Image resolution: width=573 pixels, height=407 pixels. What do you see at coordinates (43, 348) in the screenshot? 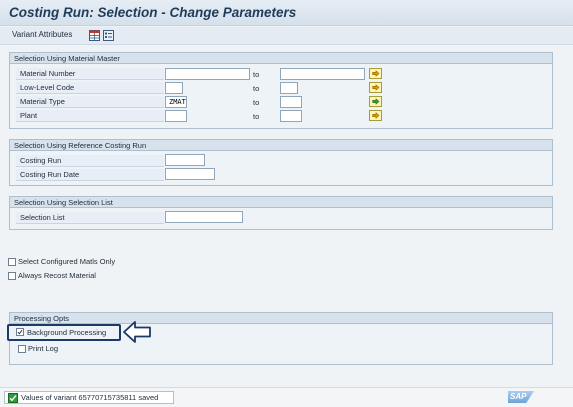
I see `print-log-label: Print Log` at bounding box center [43, 348].